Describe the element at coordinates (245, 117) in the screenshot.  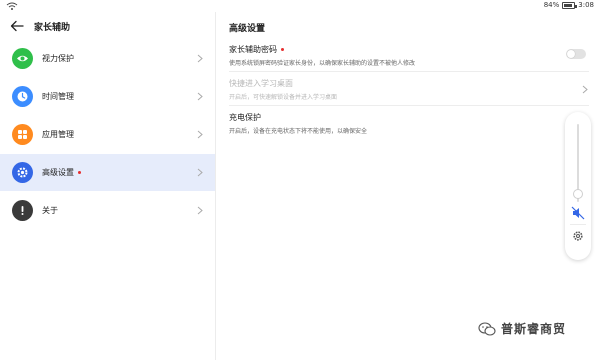
I see `setting-title: 充电保护` at that location.